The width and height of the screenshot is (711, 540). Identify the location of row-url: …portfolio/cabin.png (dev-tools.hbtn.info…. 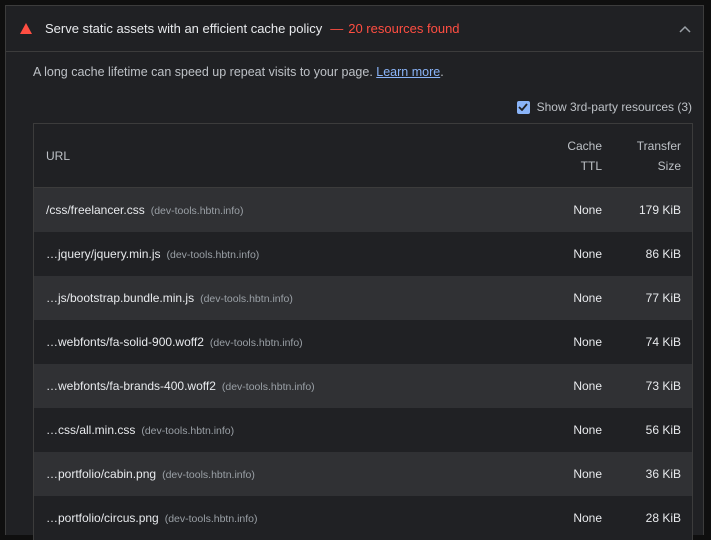
(288, 474).